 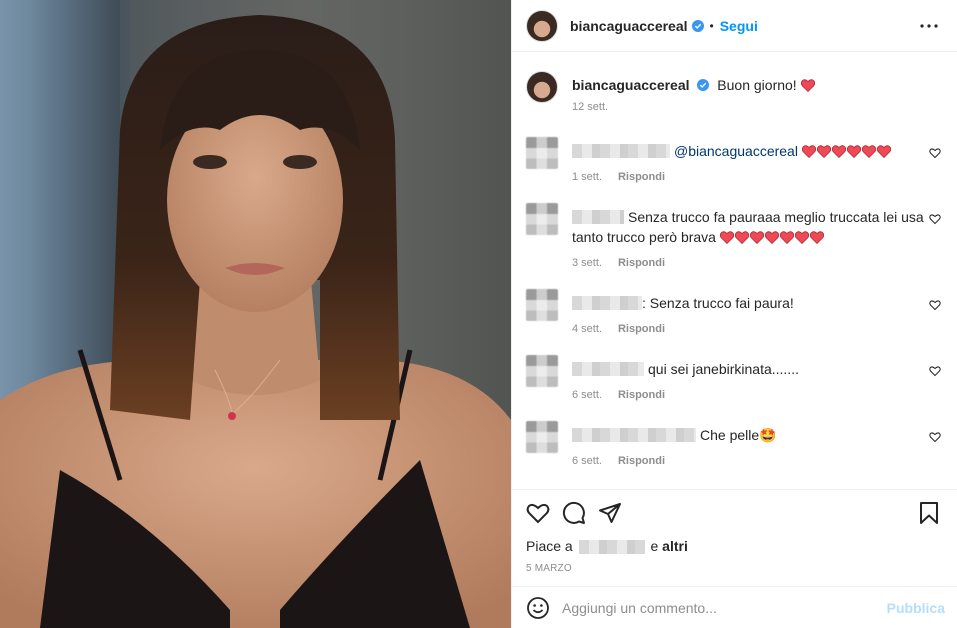 What do you see at coordinates (538, 608) in the screenshot?
I see `emoji-smiley-icon` at bounding box center [538, 608].